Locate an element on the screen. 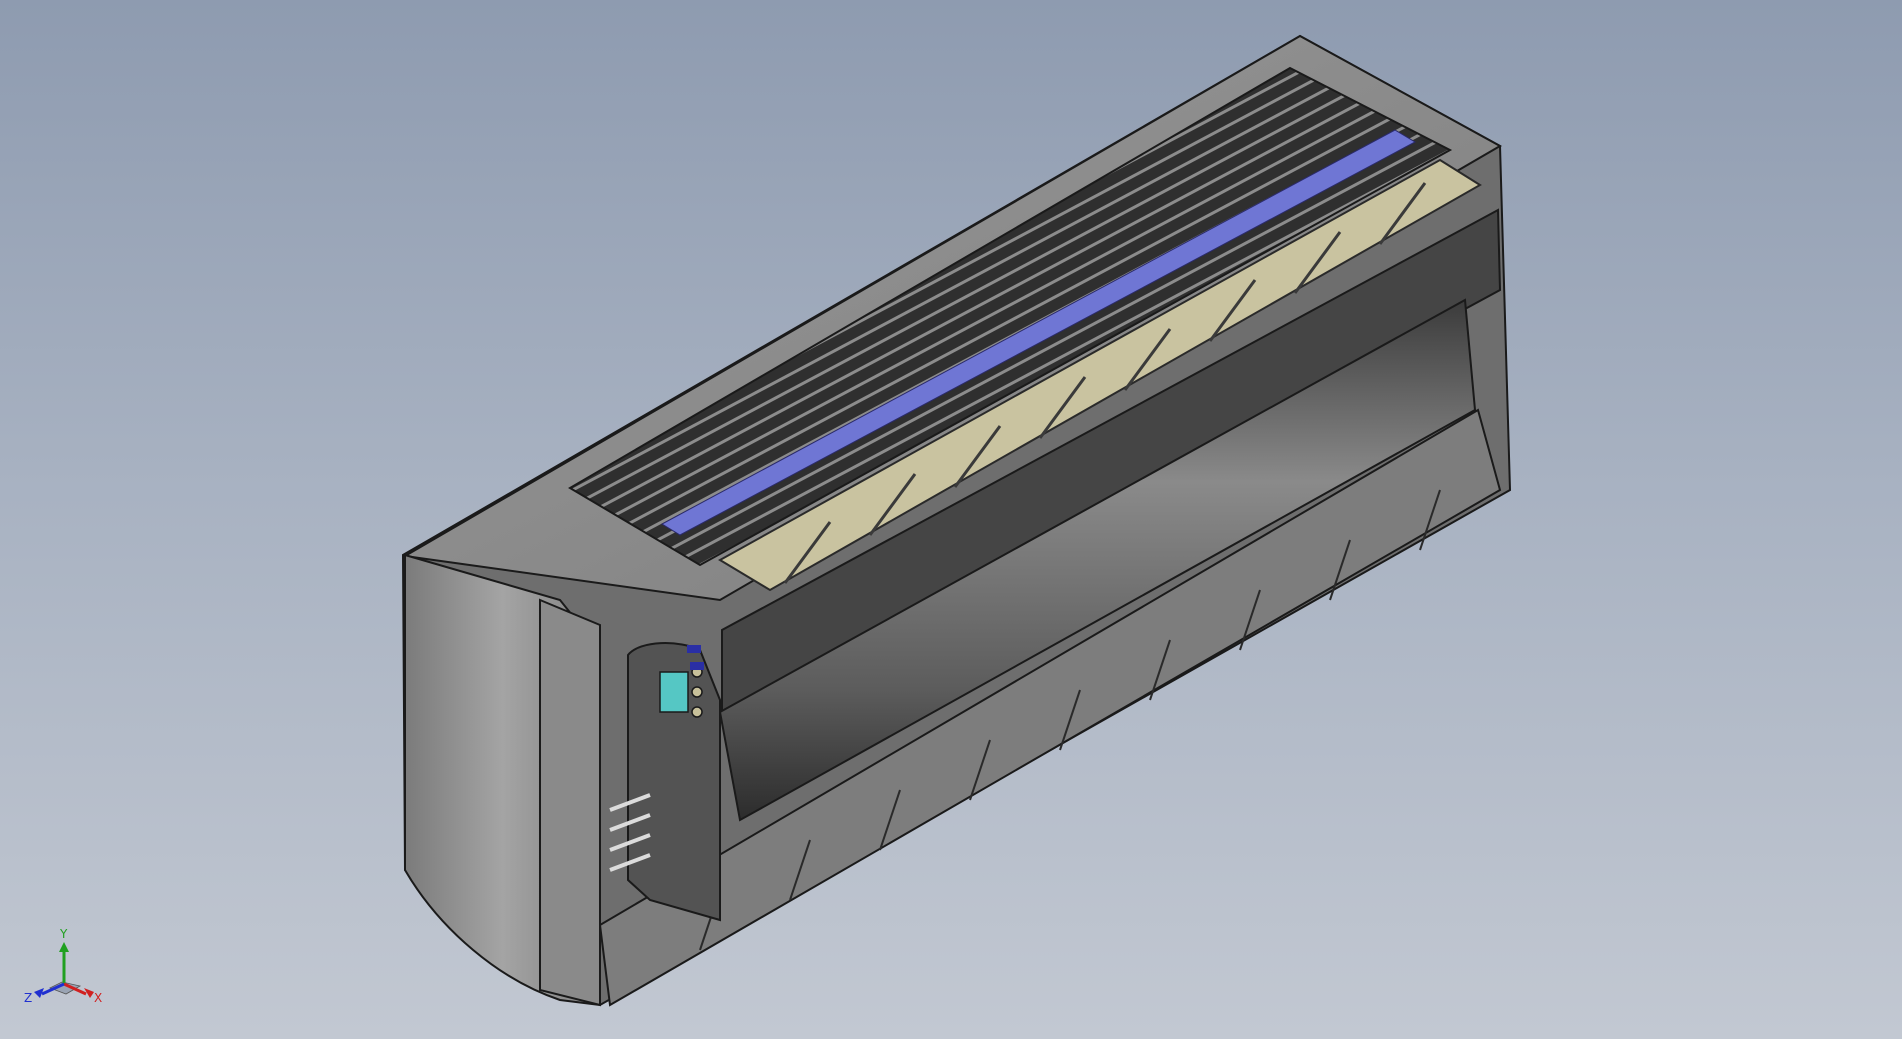  refrigerant-pipe-connector is located at coordinates (674, 692).